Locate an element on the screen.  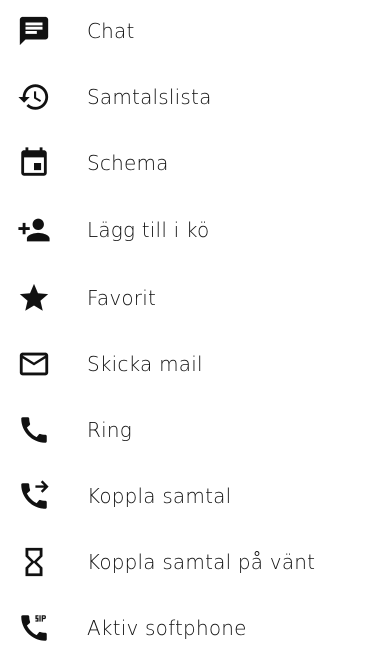
menu-item-chat: Chat is located at coordinates (184, 31).